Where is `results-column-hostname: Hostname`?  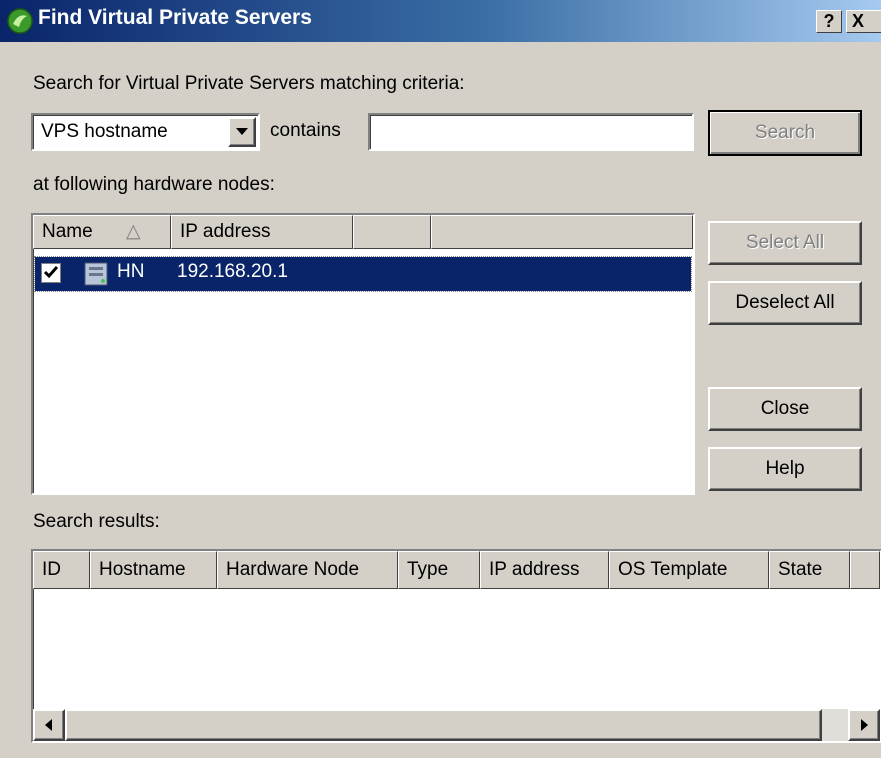
results-column-hostname: Hostname is located at coordinates (153, 570).